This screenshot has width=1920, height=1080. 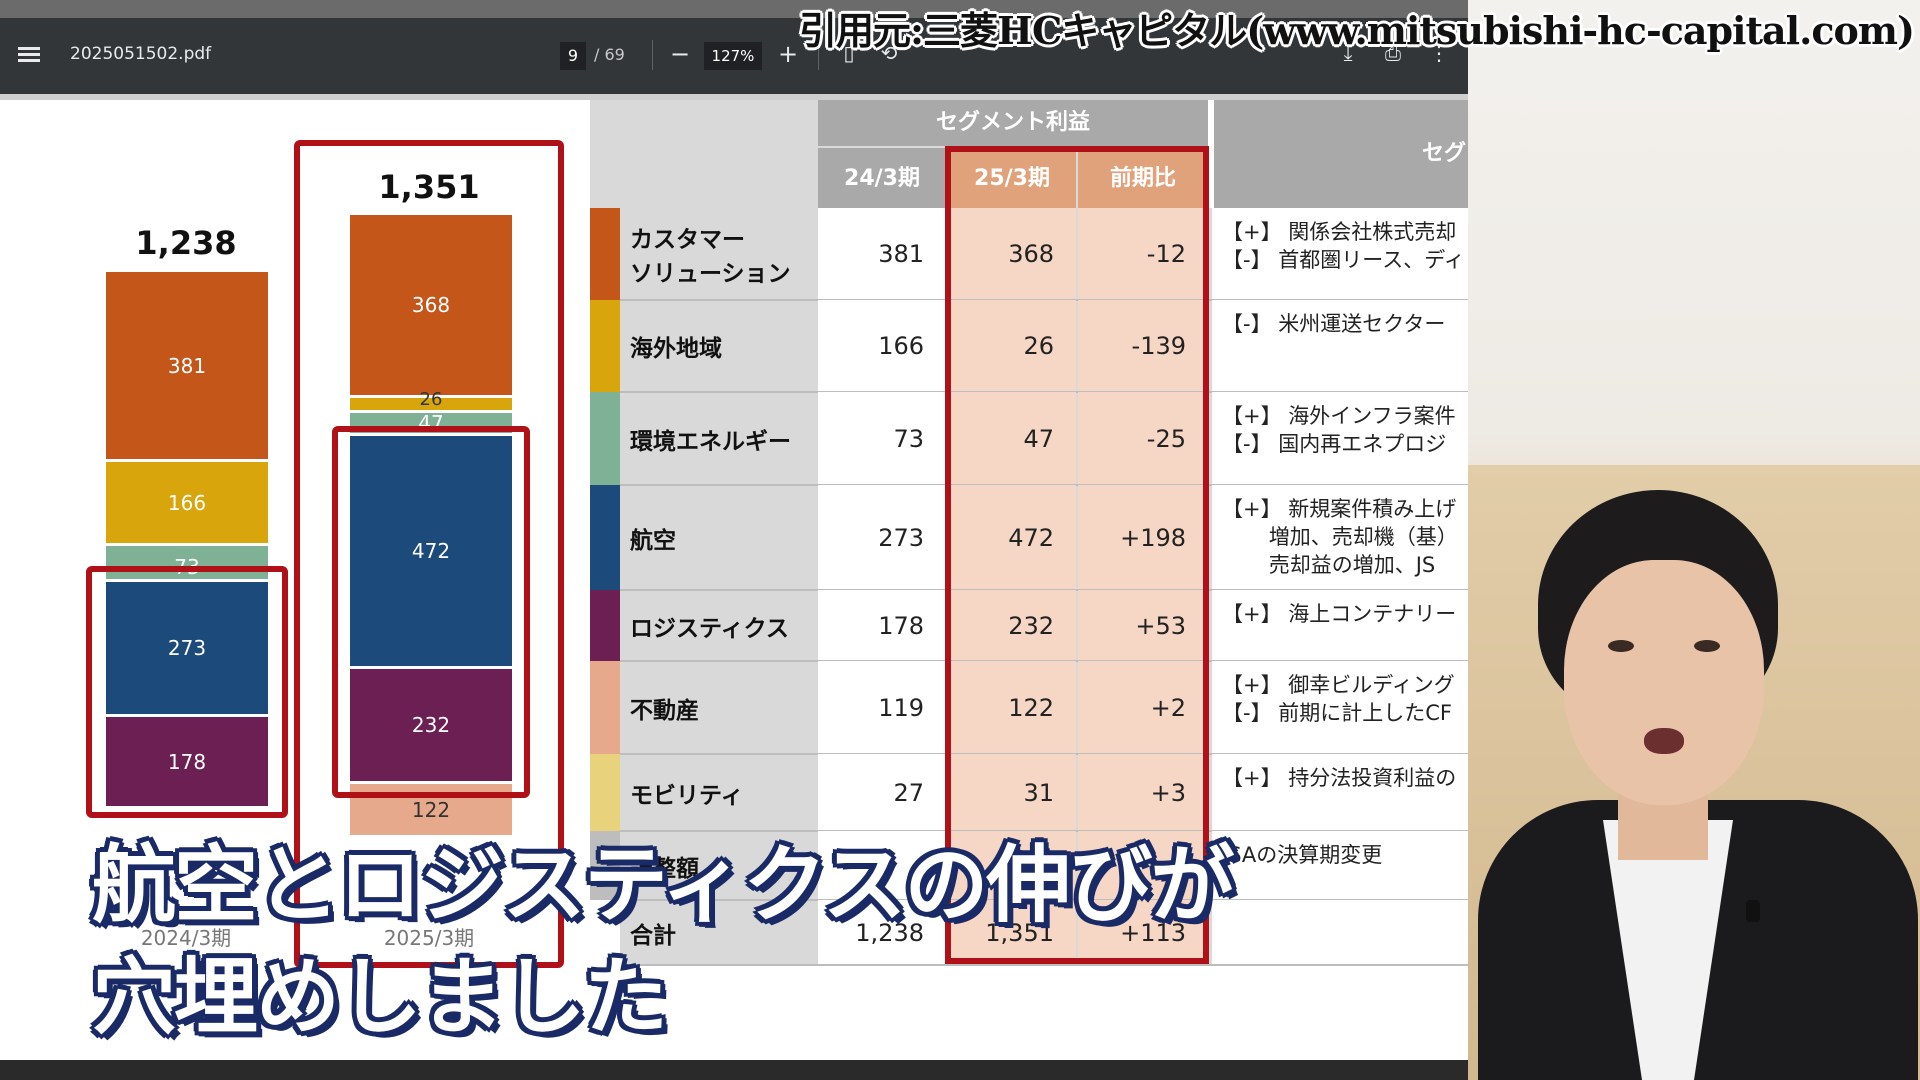 What do you see at coordinates (676, 349) in the screenshot?
I see `row-label: 海外地域` at bounding box center [676, 349].